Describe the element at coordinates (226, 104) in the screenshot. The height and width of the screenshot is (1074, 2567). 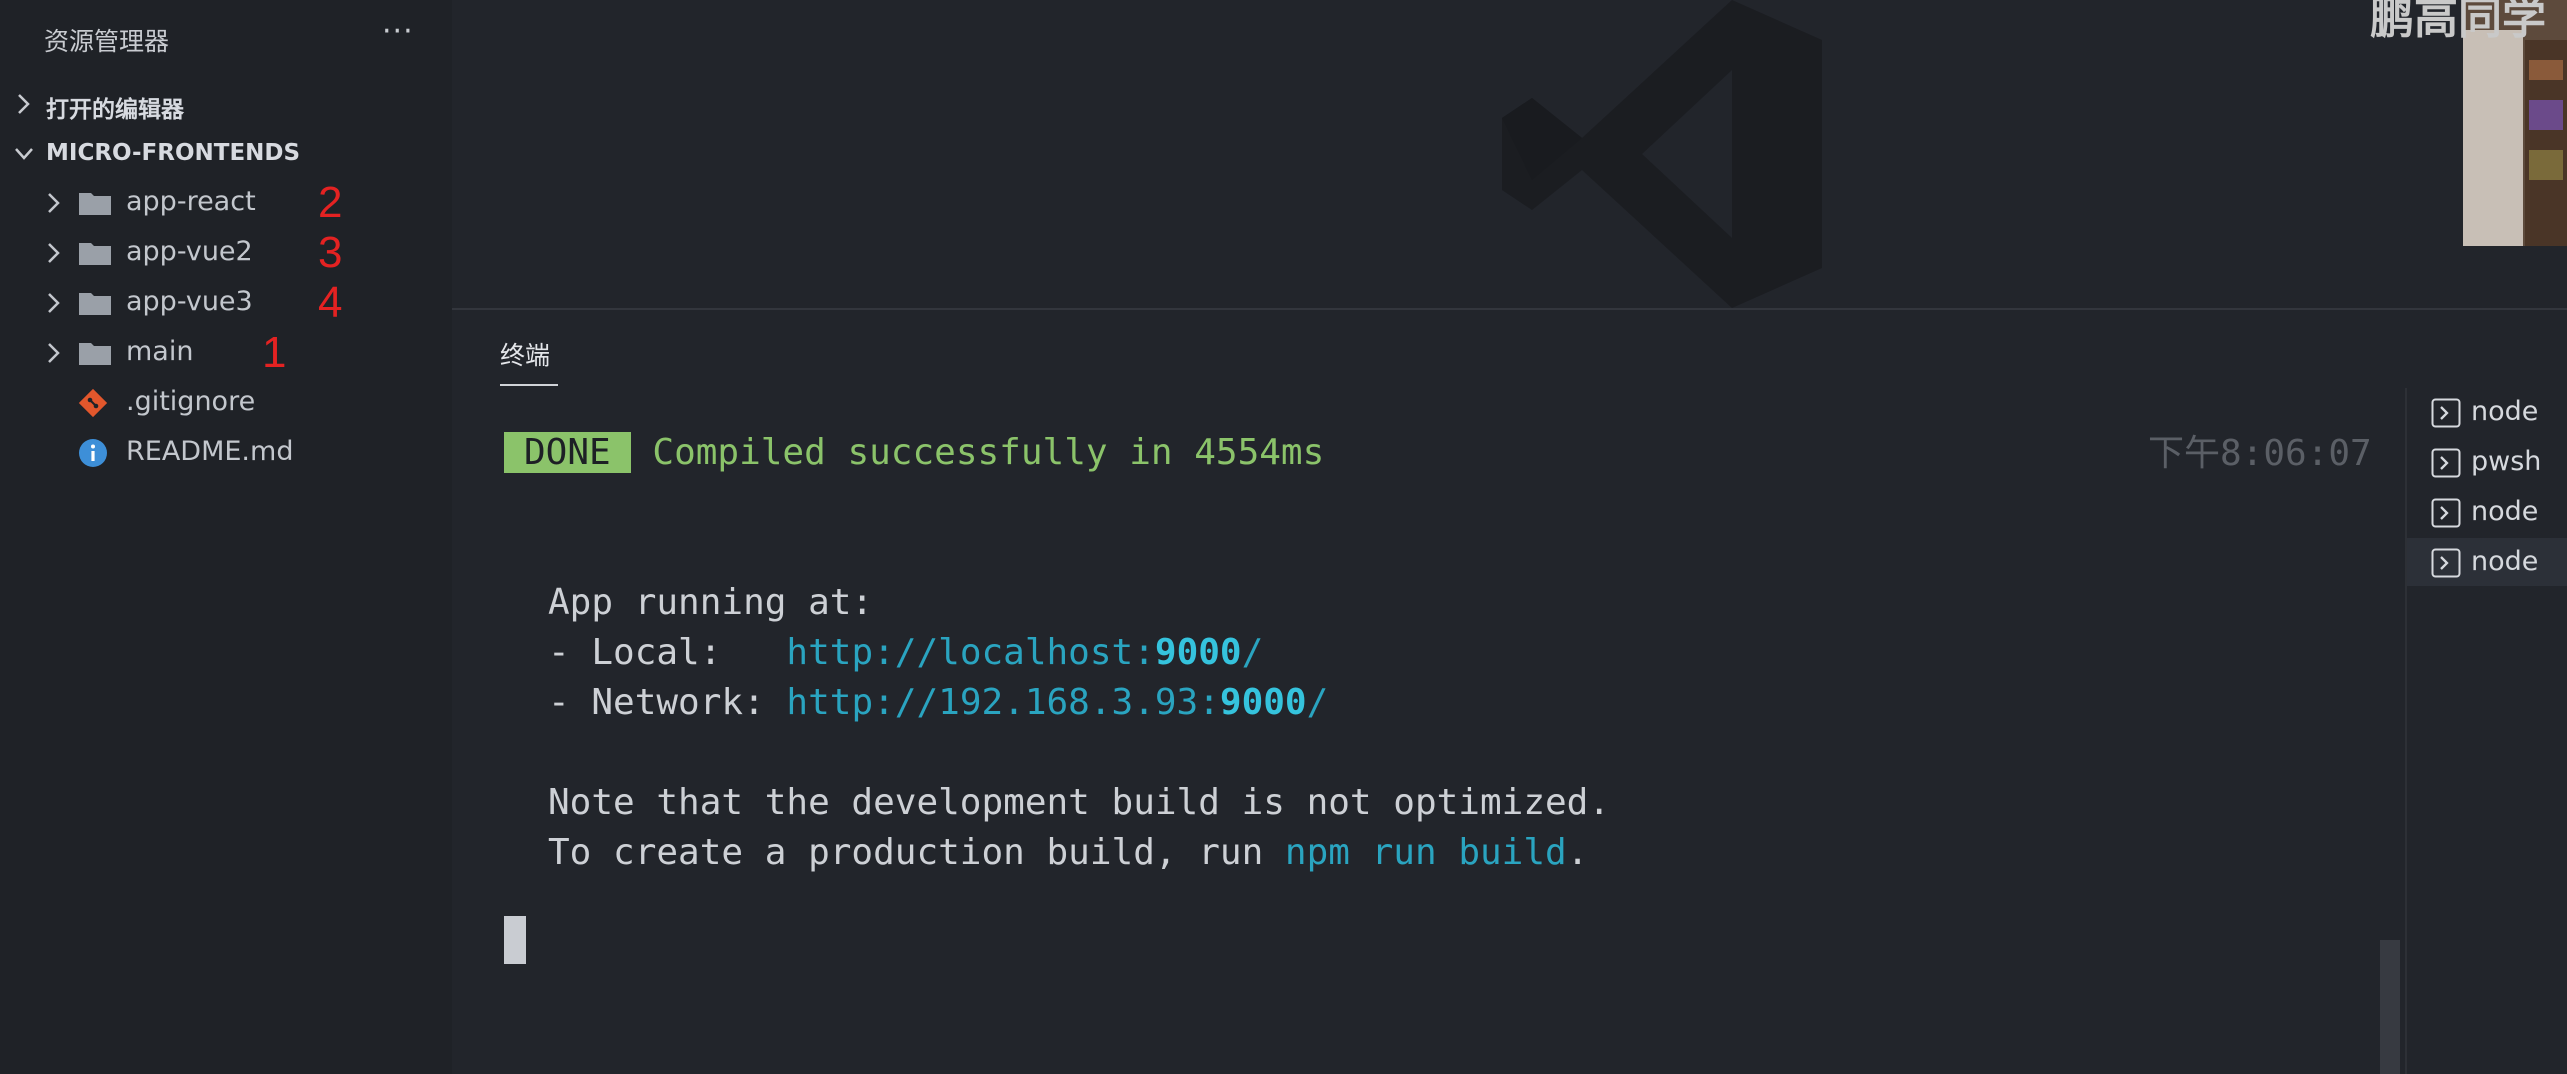
I see `open-editors-section: 打开的编辑器` at that location.